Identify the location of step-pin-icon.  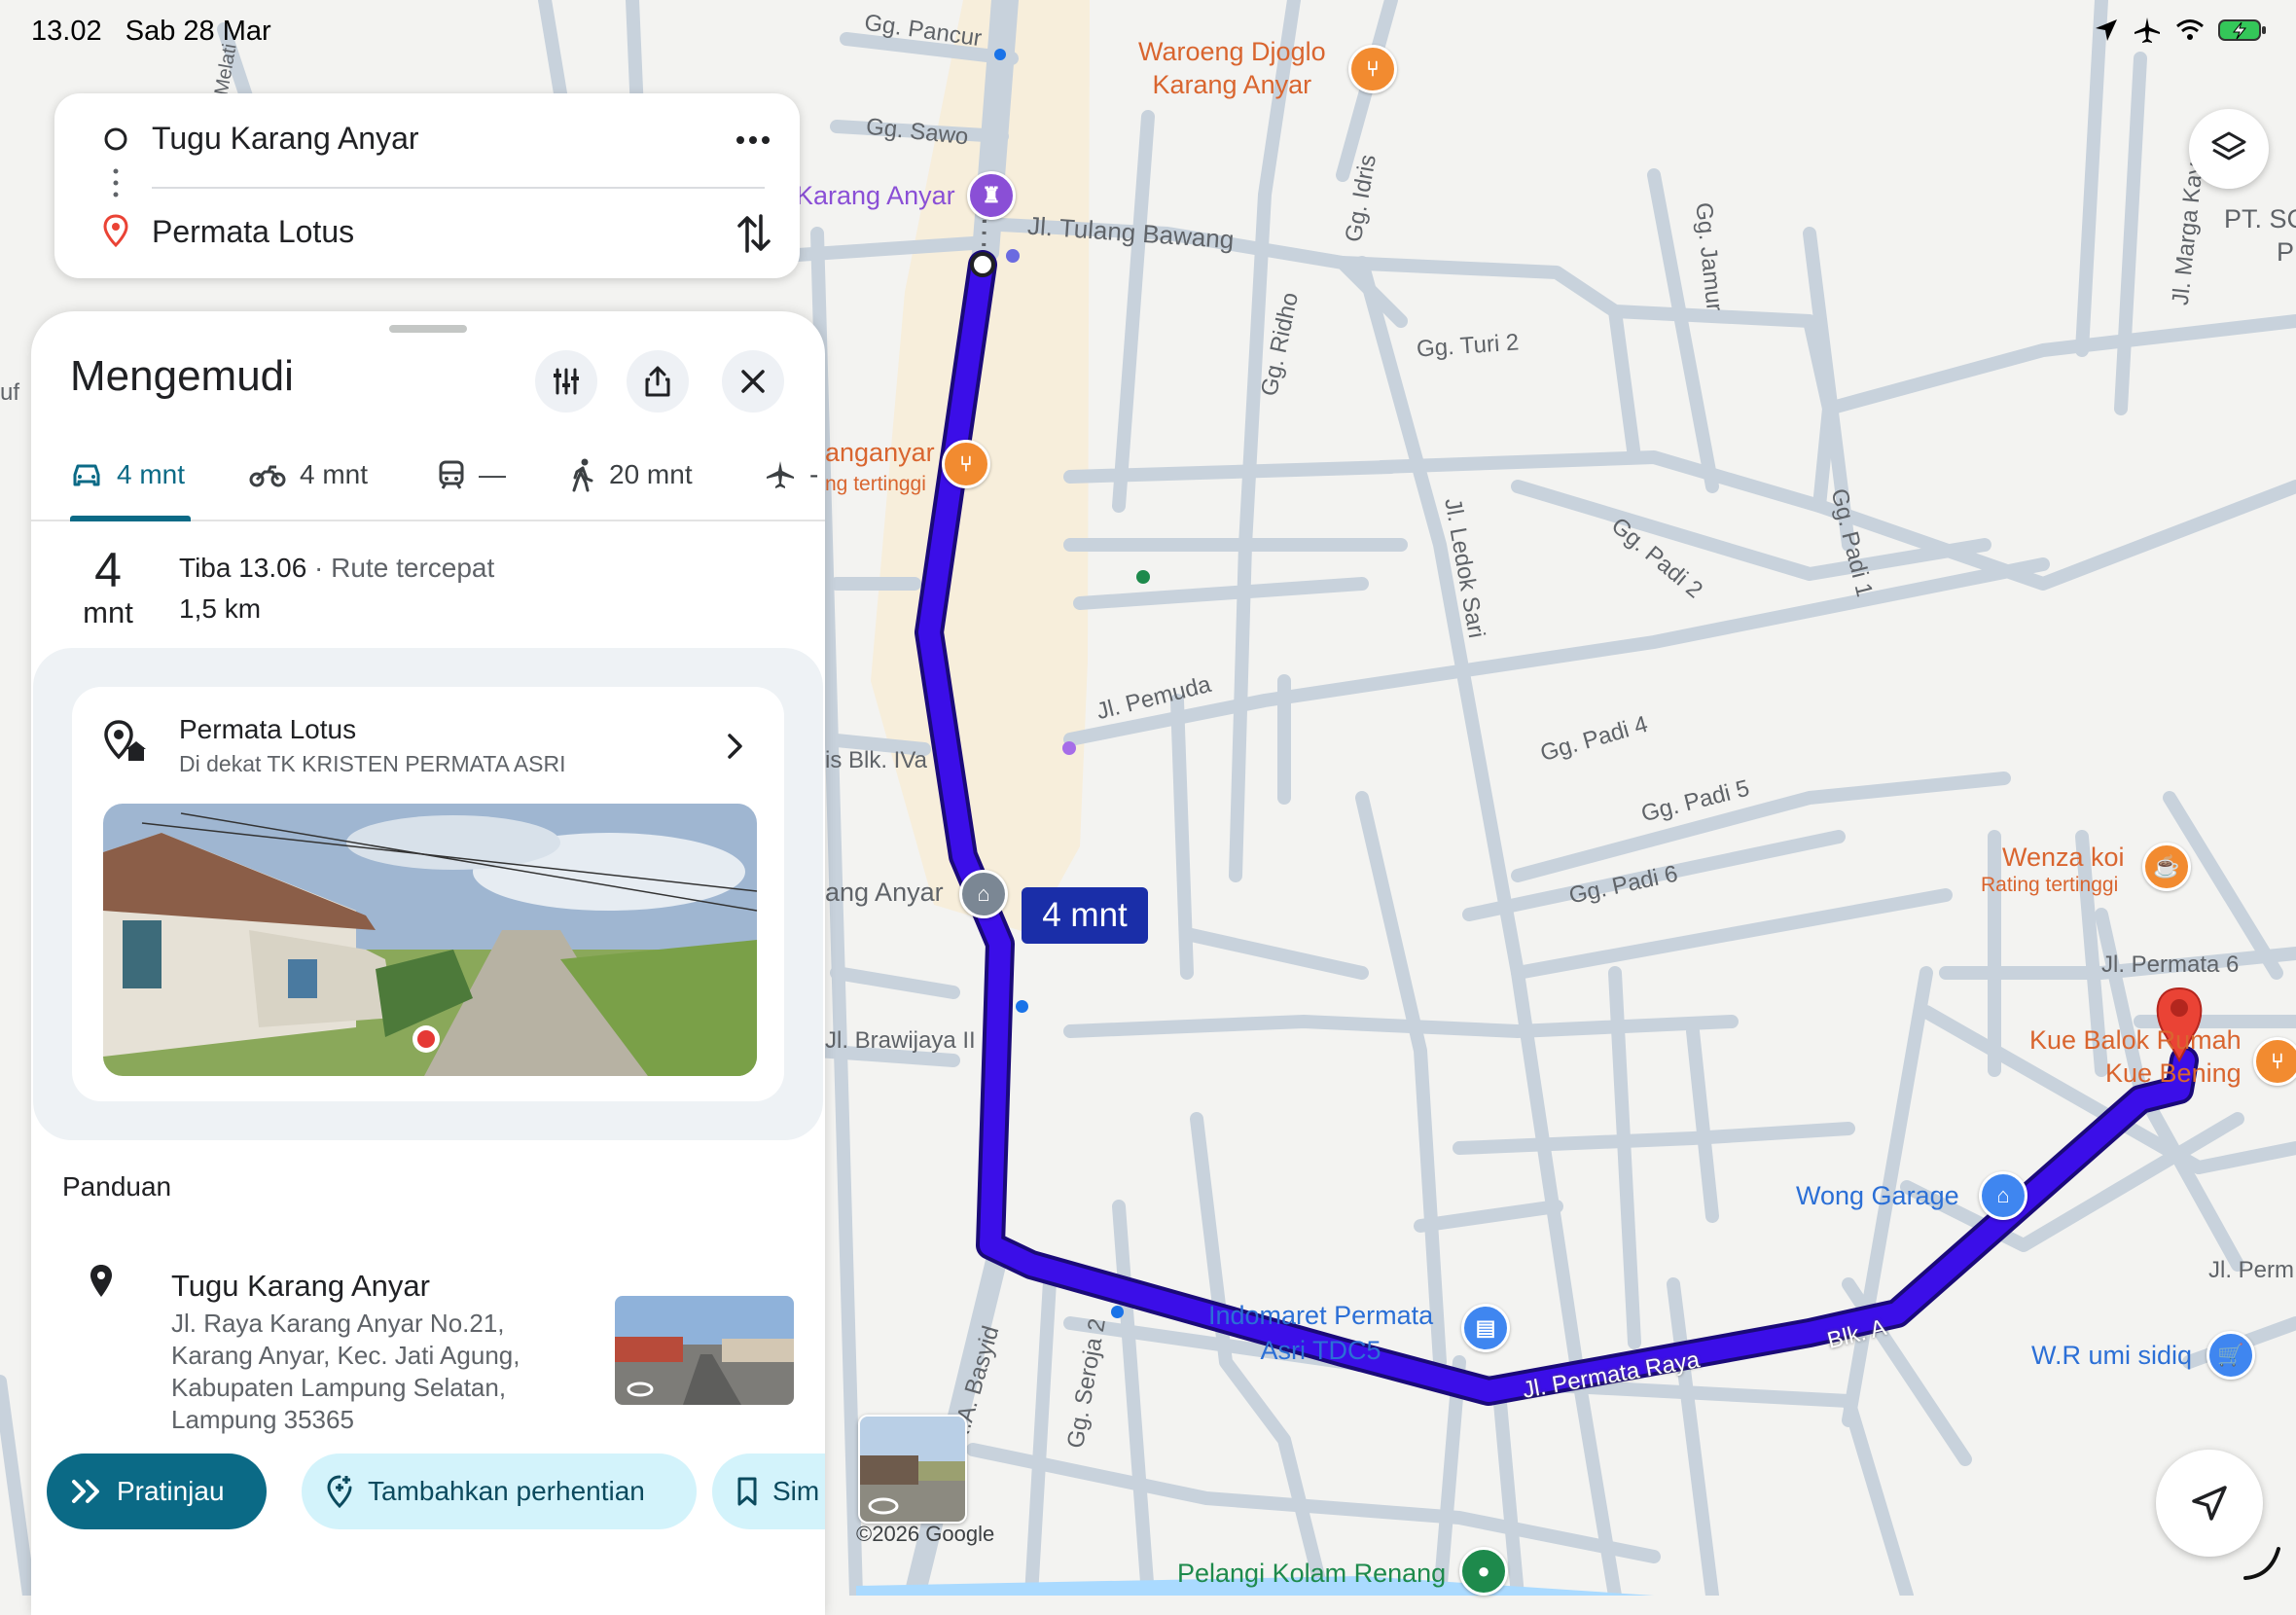
(101, 1281).